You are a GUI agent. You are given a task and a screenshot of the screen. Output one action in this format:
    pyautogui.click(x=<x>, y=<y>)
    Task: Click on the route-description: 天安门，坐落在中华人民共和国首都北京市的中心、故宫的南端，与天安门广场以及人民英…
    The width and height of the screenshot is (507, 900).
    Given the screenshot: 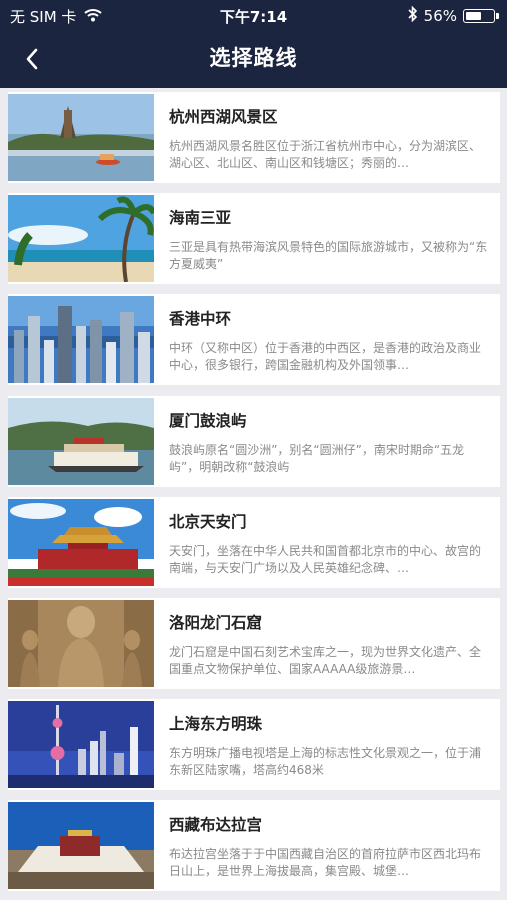 What is the action you would take?
    pyautogui.click(x=325, y=559)
    